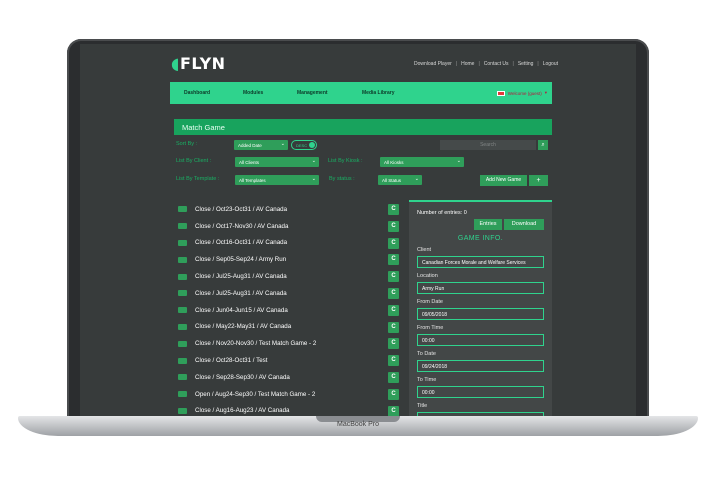  I want to click on search-input: Search, so click(488, 145).